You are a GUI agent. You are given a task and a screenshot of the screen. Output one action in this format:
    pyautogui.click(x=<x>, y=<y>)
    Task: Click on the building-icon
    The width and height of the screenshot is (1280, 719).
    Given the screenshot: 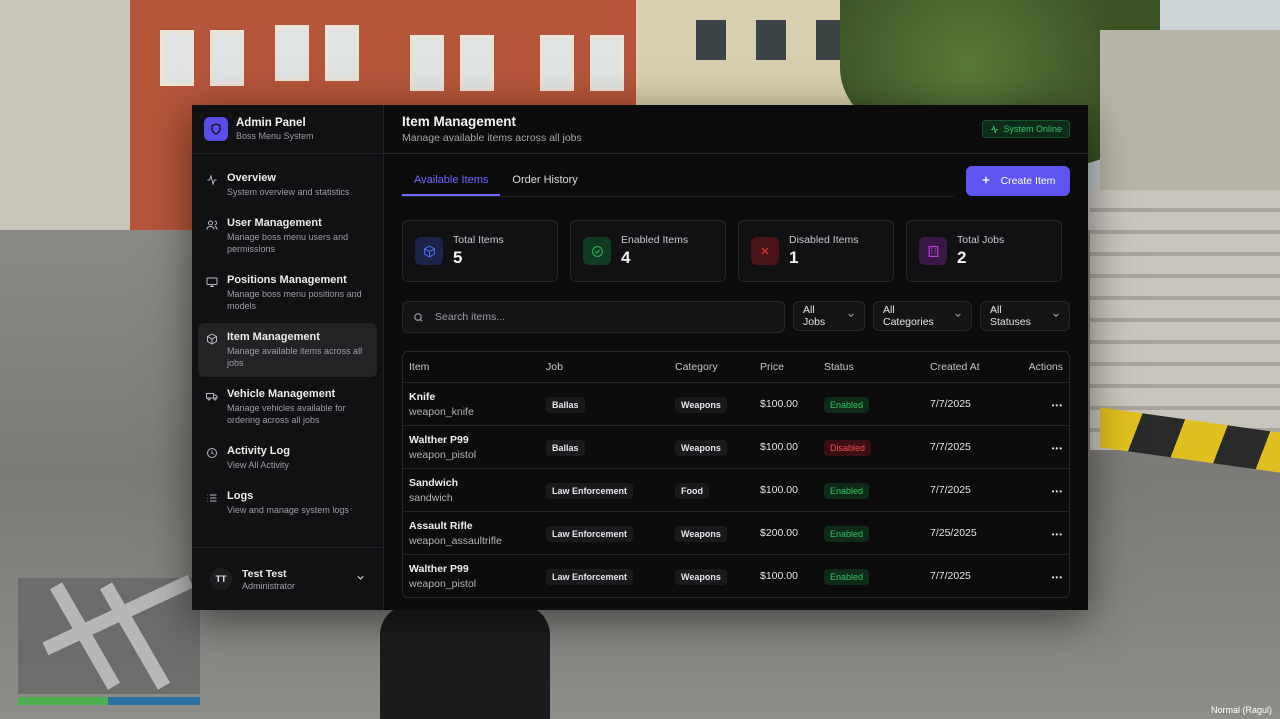 What is the action you would take?
    pyautogui.click(x=933, y=251)
    